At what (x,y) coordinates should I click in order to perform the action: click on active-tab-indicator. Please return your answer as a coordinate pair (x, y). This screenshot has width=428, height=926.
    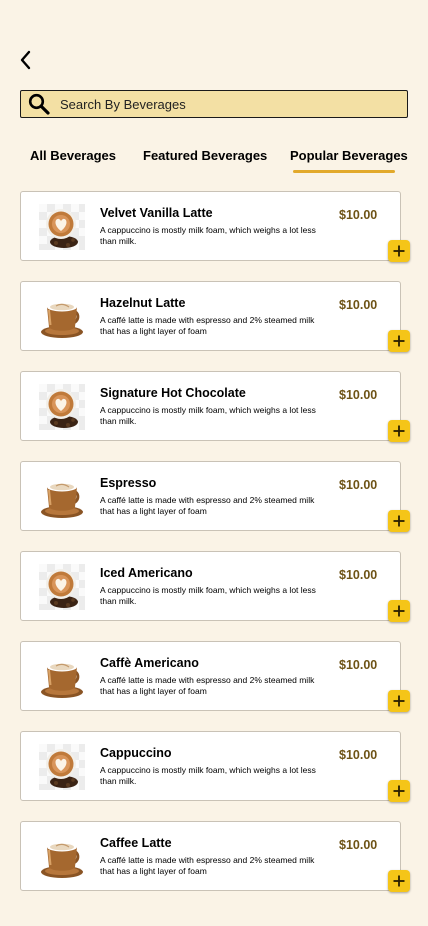
    Looking at the image, I should click on (344, 171).